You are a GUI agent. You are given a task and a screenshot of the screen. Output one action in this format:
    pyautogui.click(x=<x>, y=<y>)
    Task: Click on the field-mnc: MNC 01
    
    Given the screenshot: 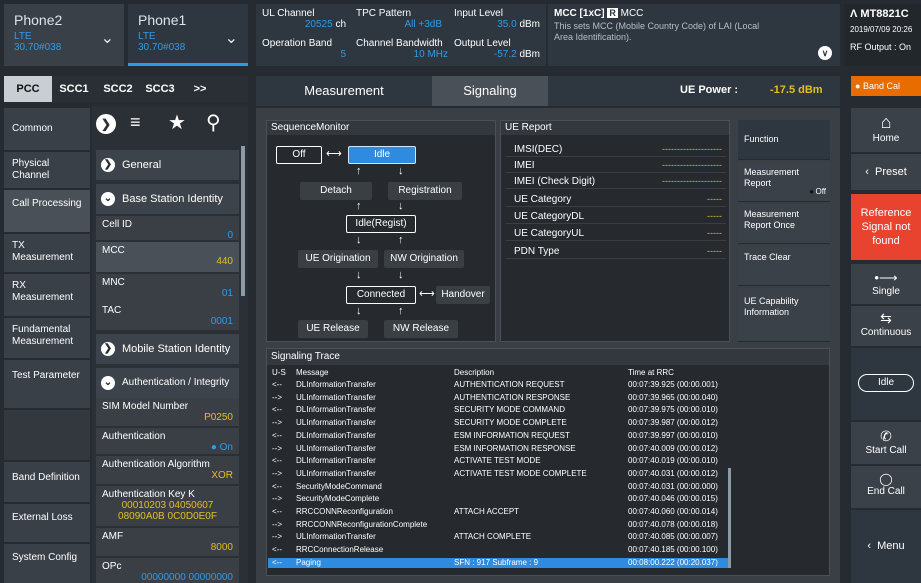 What is the action you would take?
    pyautogui.click(x=167, y=289)
    